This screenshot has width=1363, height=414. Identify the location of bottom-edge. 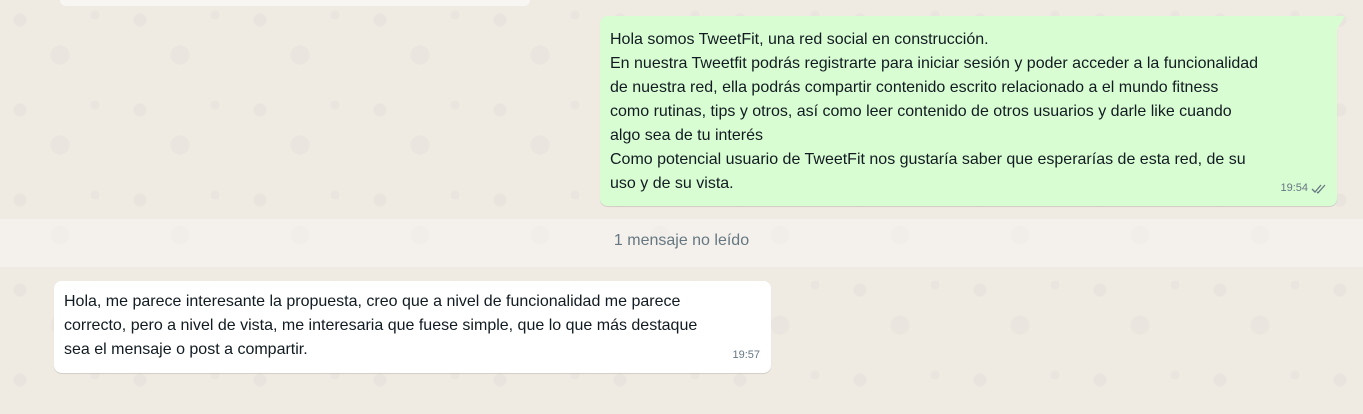
(681, 409).